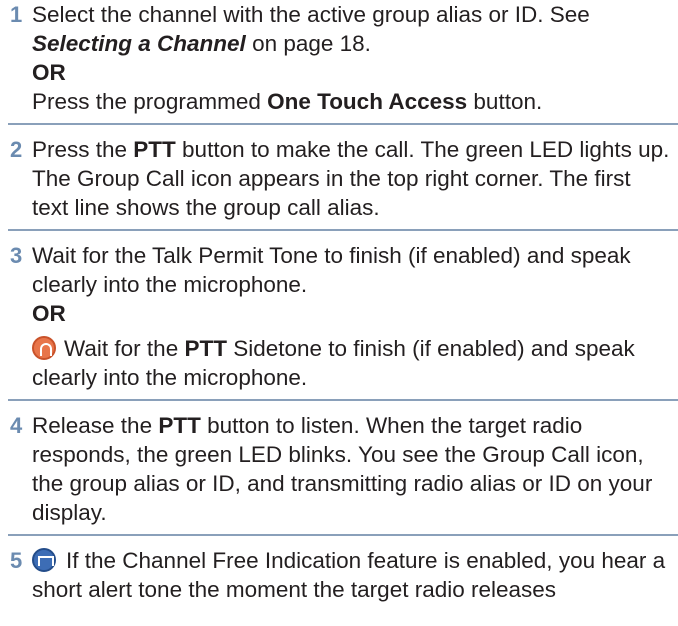  Describe the element at coordinates (16, 560) in the screenshot. I see `step-number: 5` at that location.